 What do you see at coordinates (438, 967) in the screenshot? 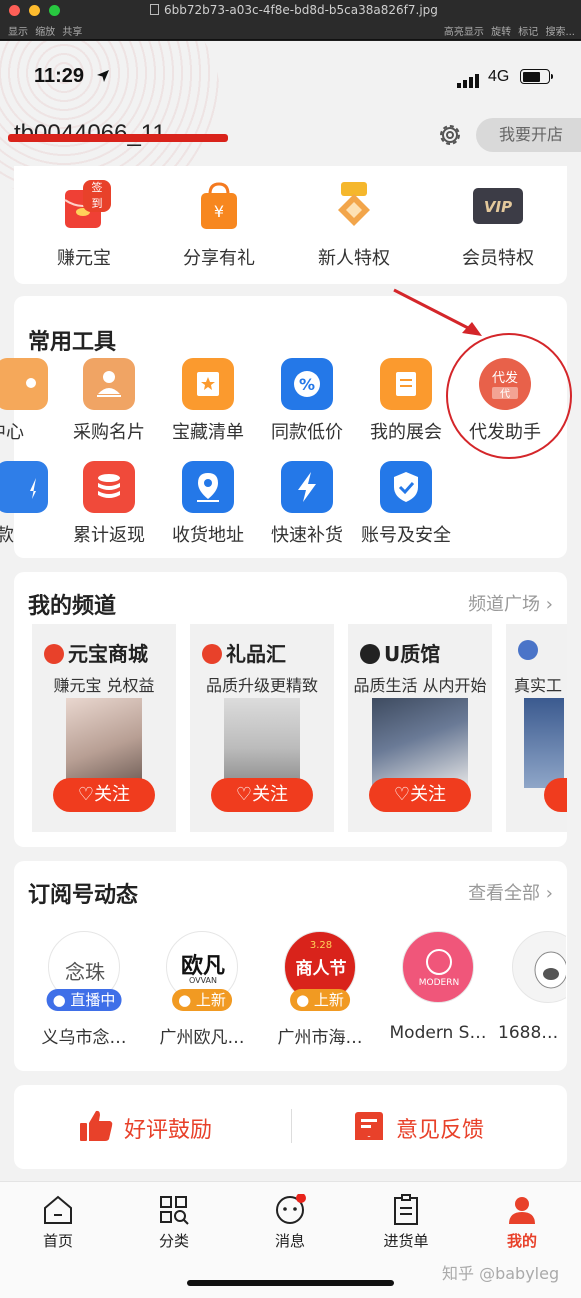
I see `avatar: MODERN` at bounding box center [438, 967].